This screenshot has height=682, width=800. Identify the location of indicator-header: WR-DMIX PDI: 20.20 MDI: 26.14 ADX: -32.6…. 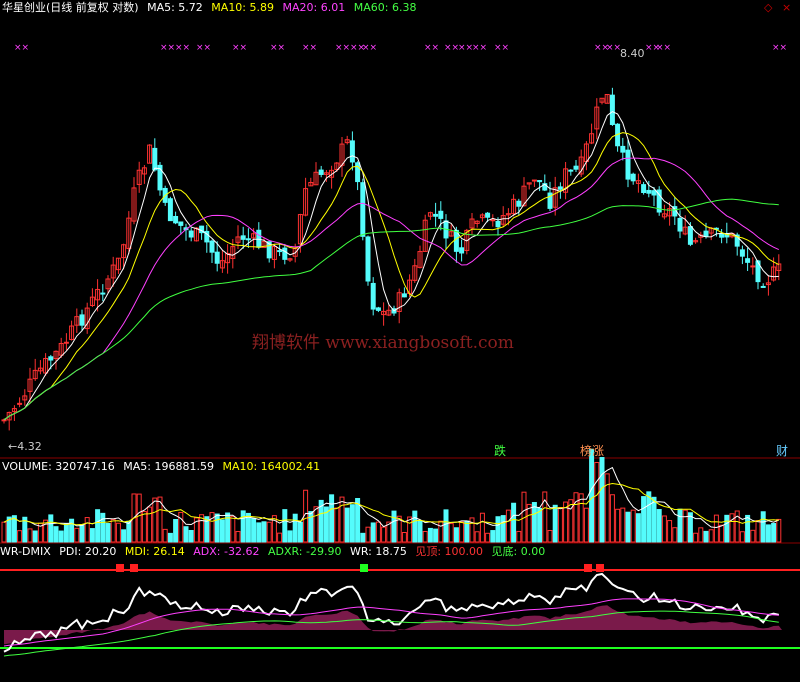
(275, 552).